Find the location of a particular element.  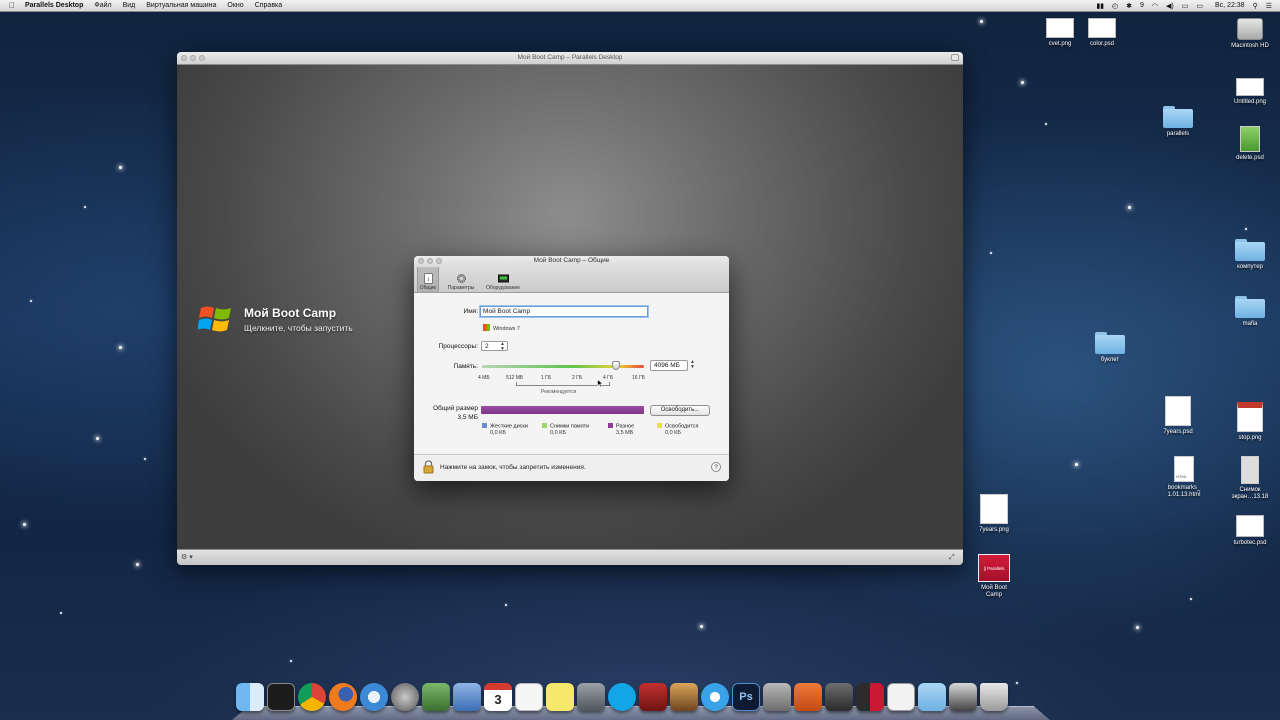

keynote-icon is located at coordinates (808, 697).